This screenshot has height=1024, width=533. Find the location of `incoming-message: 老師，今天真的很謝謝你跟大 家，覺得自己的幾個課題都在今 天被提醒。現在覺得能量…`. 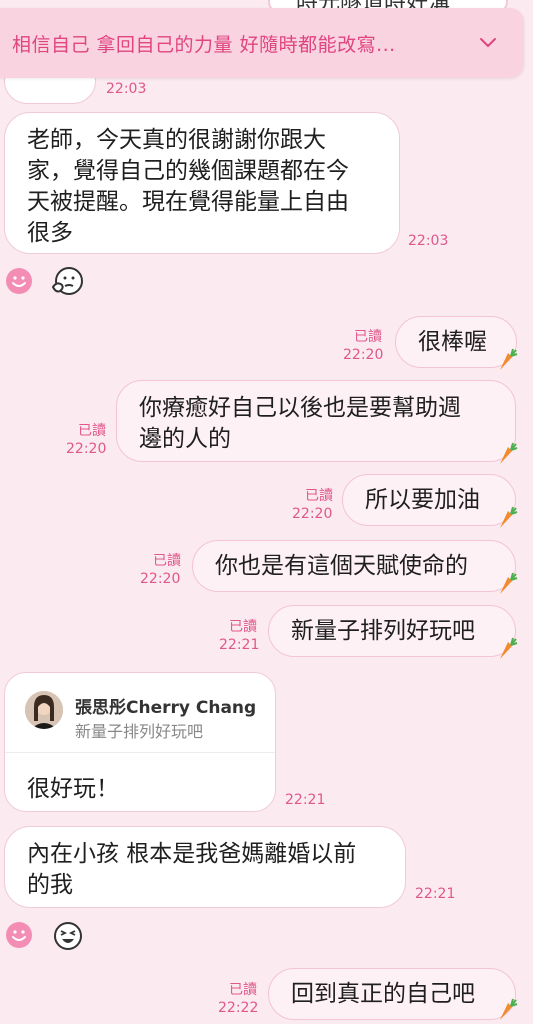

incoming-message: 老師，今天真的很謝謝你跟大 家，覺得自己的幾個課題都在今 天被提醒。現在覺得能量… is located at coordinates (202, 183).